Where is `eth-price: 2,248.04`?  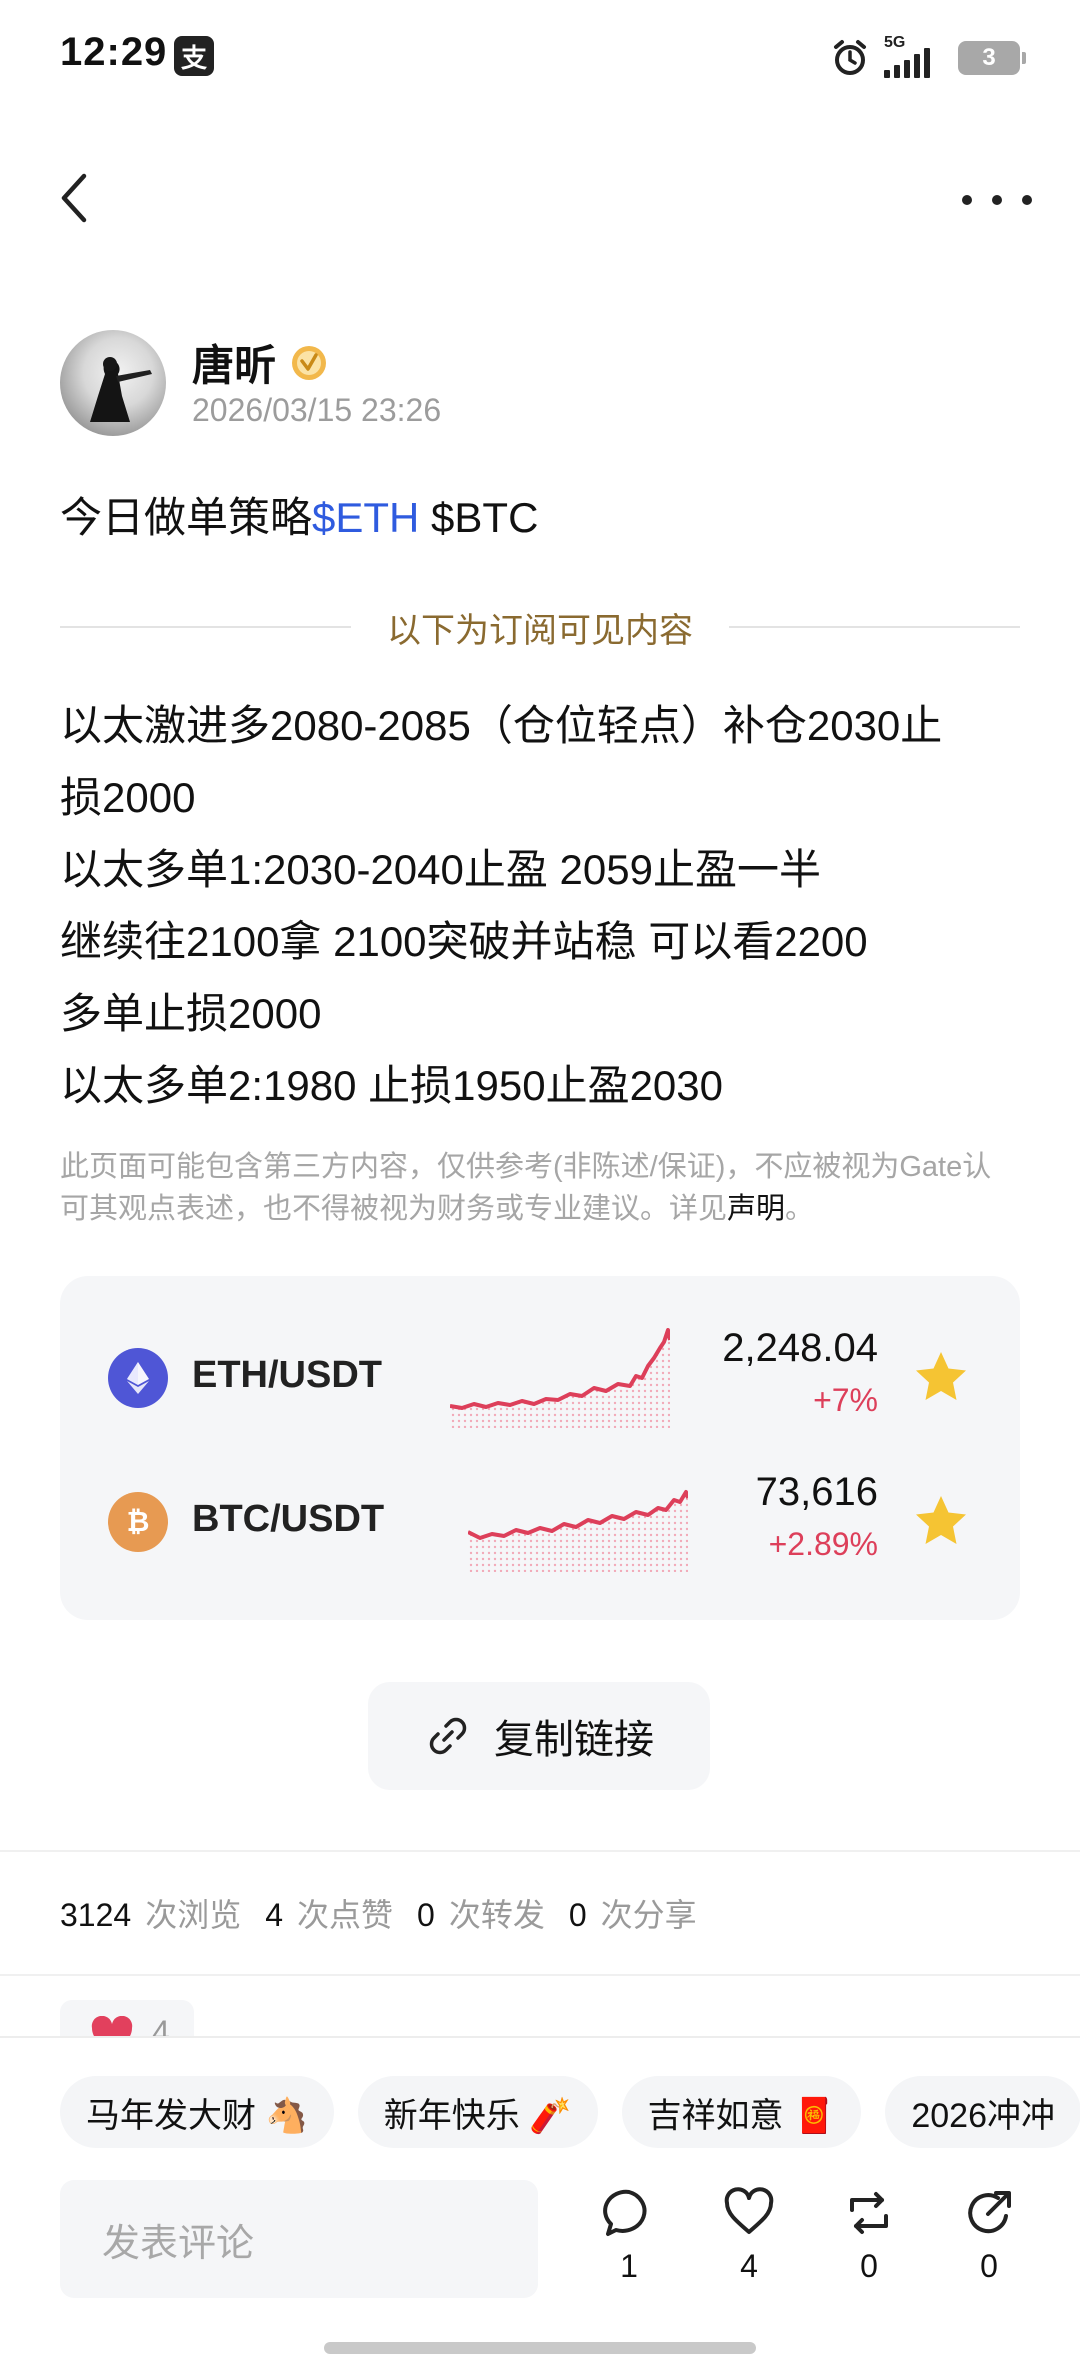 eth-price: 2,248.04 is located at coordinates (800, 1348).